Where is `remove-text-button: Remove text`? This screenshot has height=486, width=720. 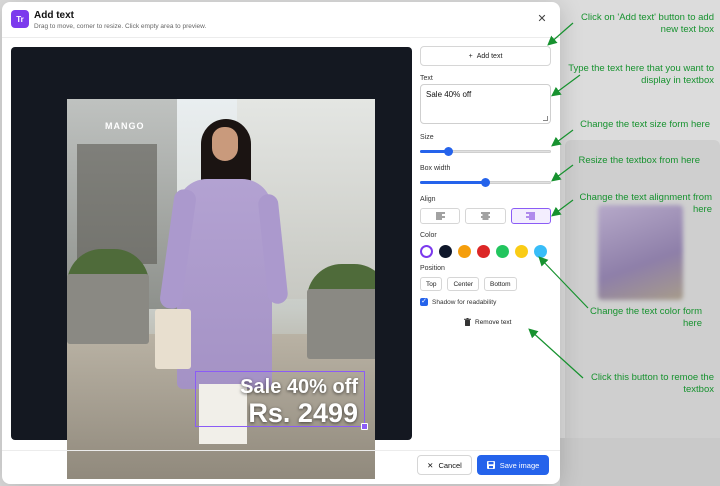 remove-text-button: Remove text is located at coordinates (488, 322).